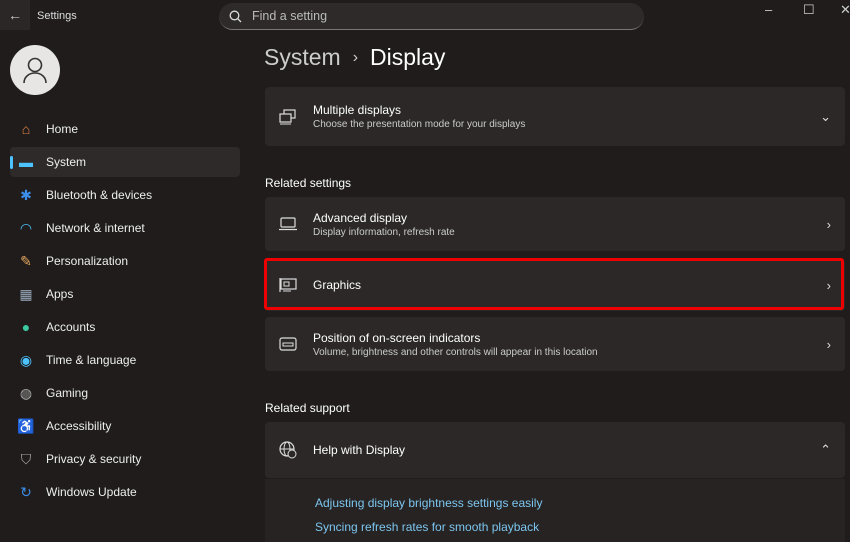 The height and width of the screenshot is (542, 850). What do you see at coordinates (60, 294) in the screenshot?
I see `sidebar-item-label: Apps` at bounding box center [60, 294].